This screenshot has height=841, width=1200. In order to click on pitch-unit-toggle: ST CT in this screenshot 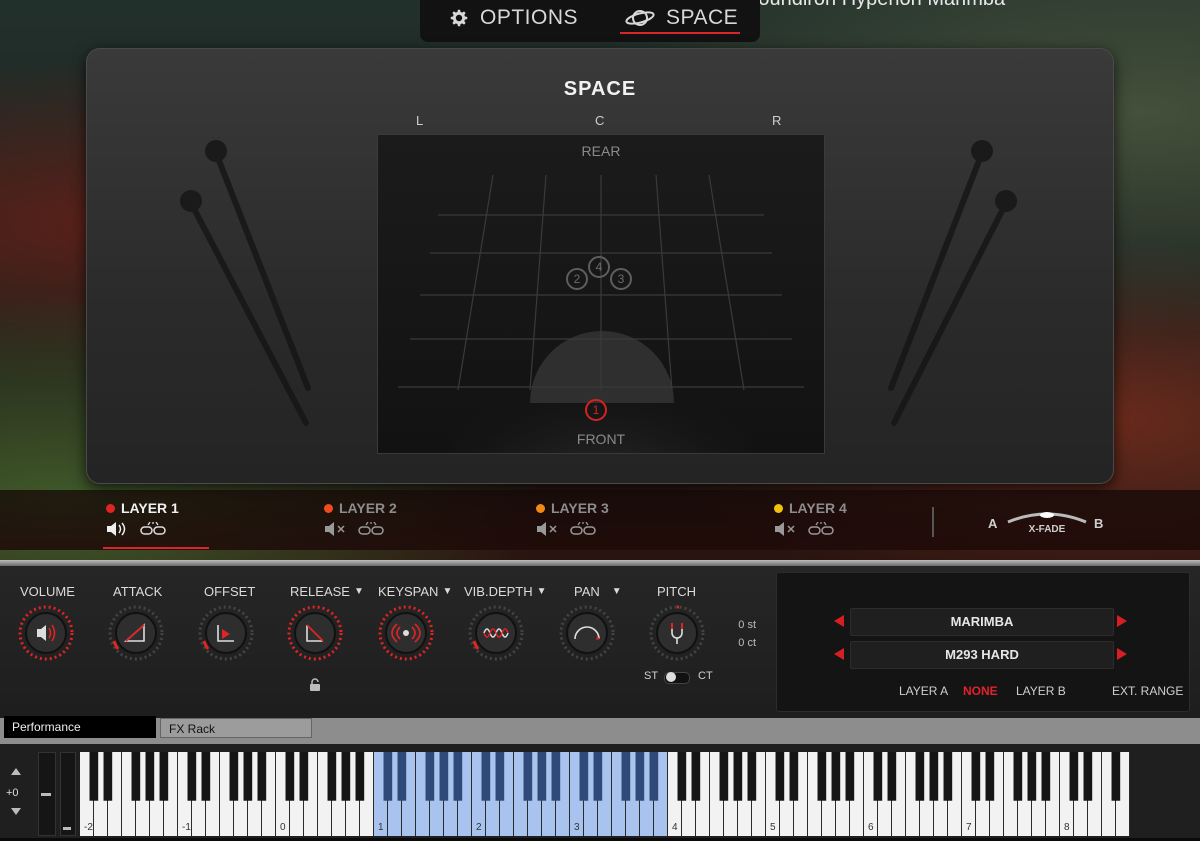, I will do `click(680, 677)`.